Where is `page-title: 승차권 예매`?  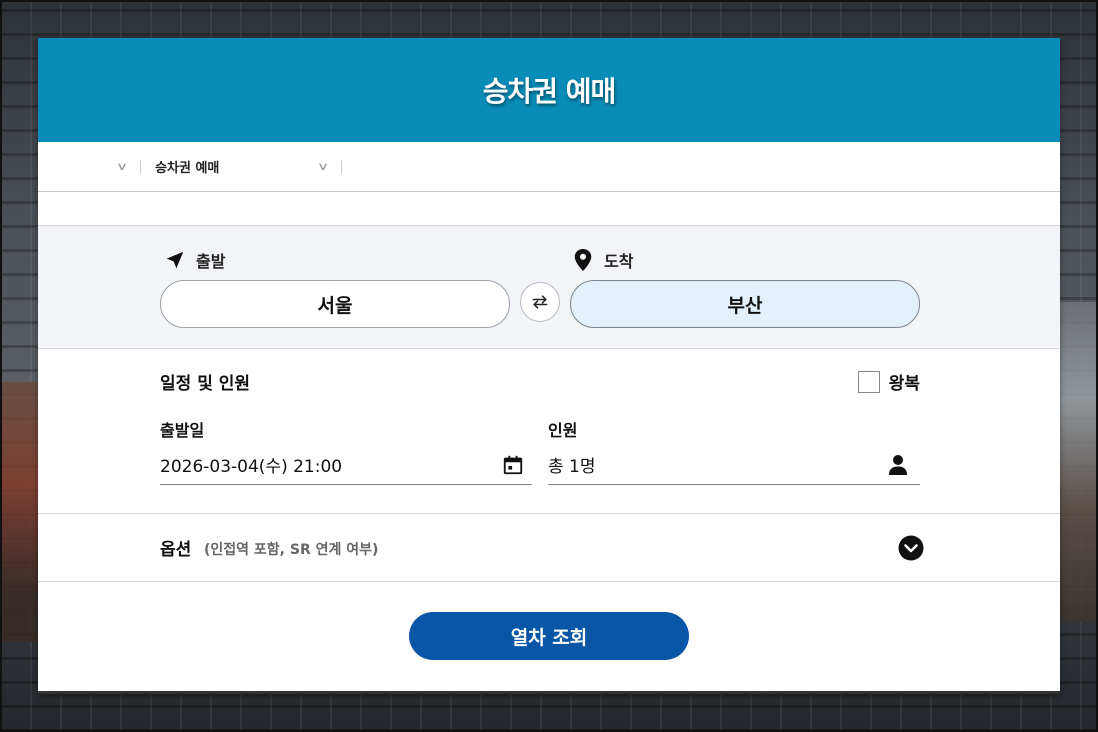 page-title: 승차권 예매 is located at coordinates (549, 91).